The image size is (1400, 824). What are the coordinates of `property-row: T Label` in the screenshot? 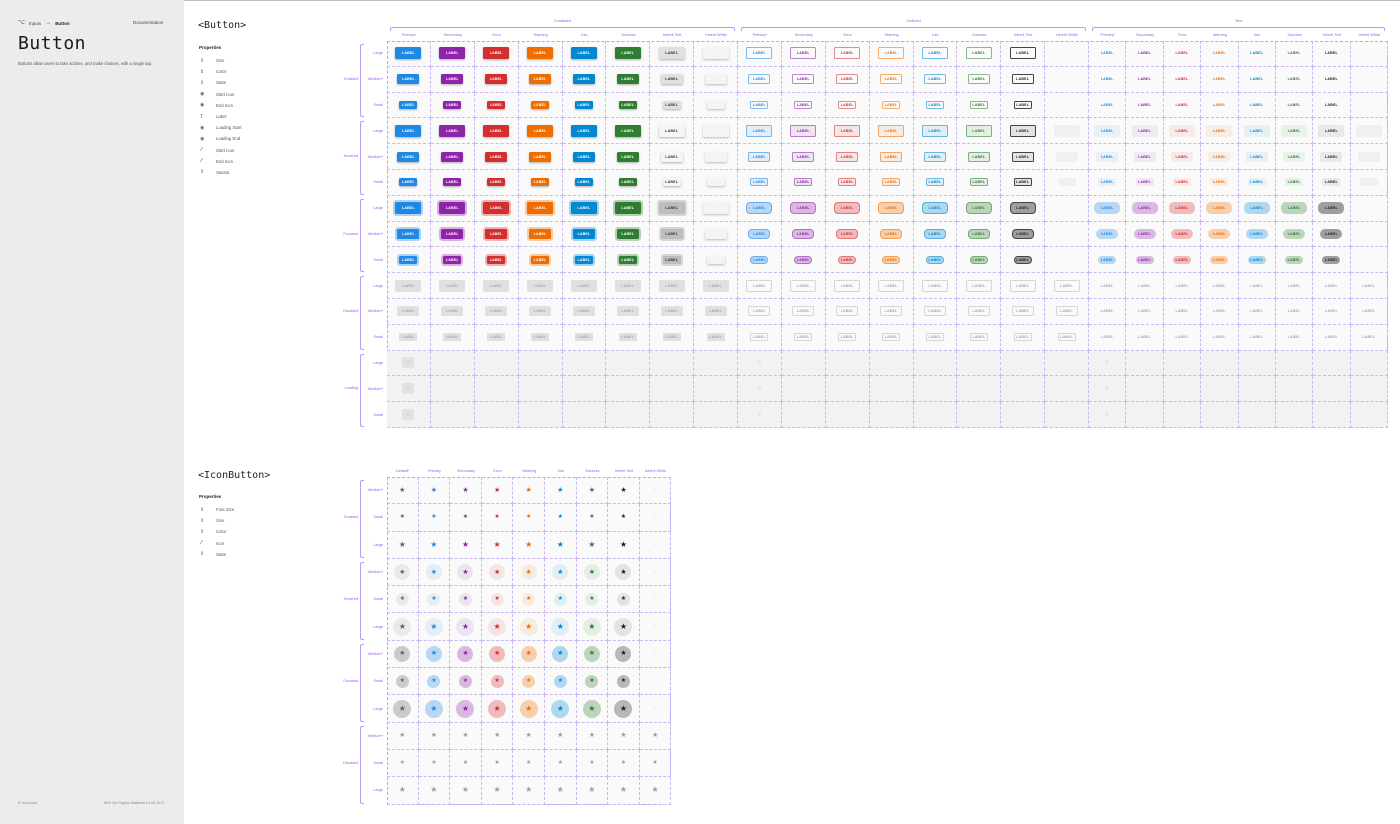 It's located at (239, 116).